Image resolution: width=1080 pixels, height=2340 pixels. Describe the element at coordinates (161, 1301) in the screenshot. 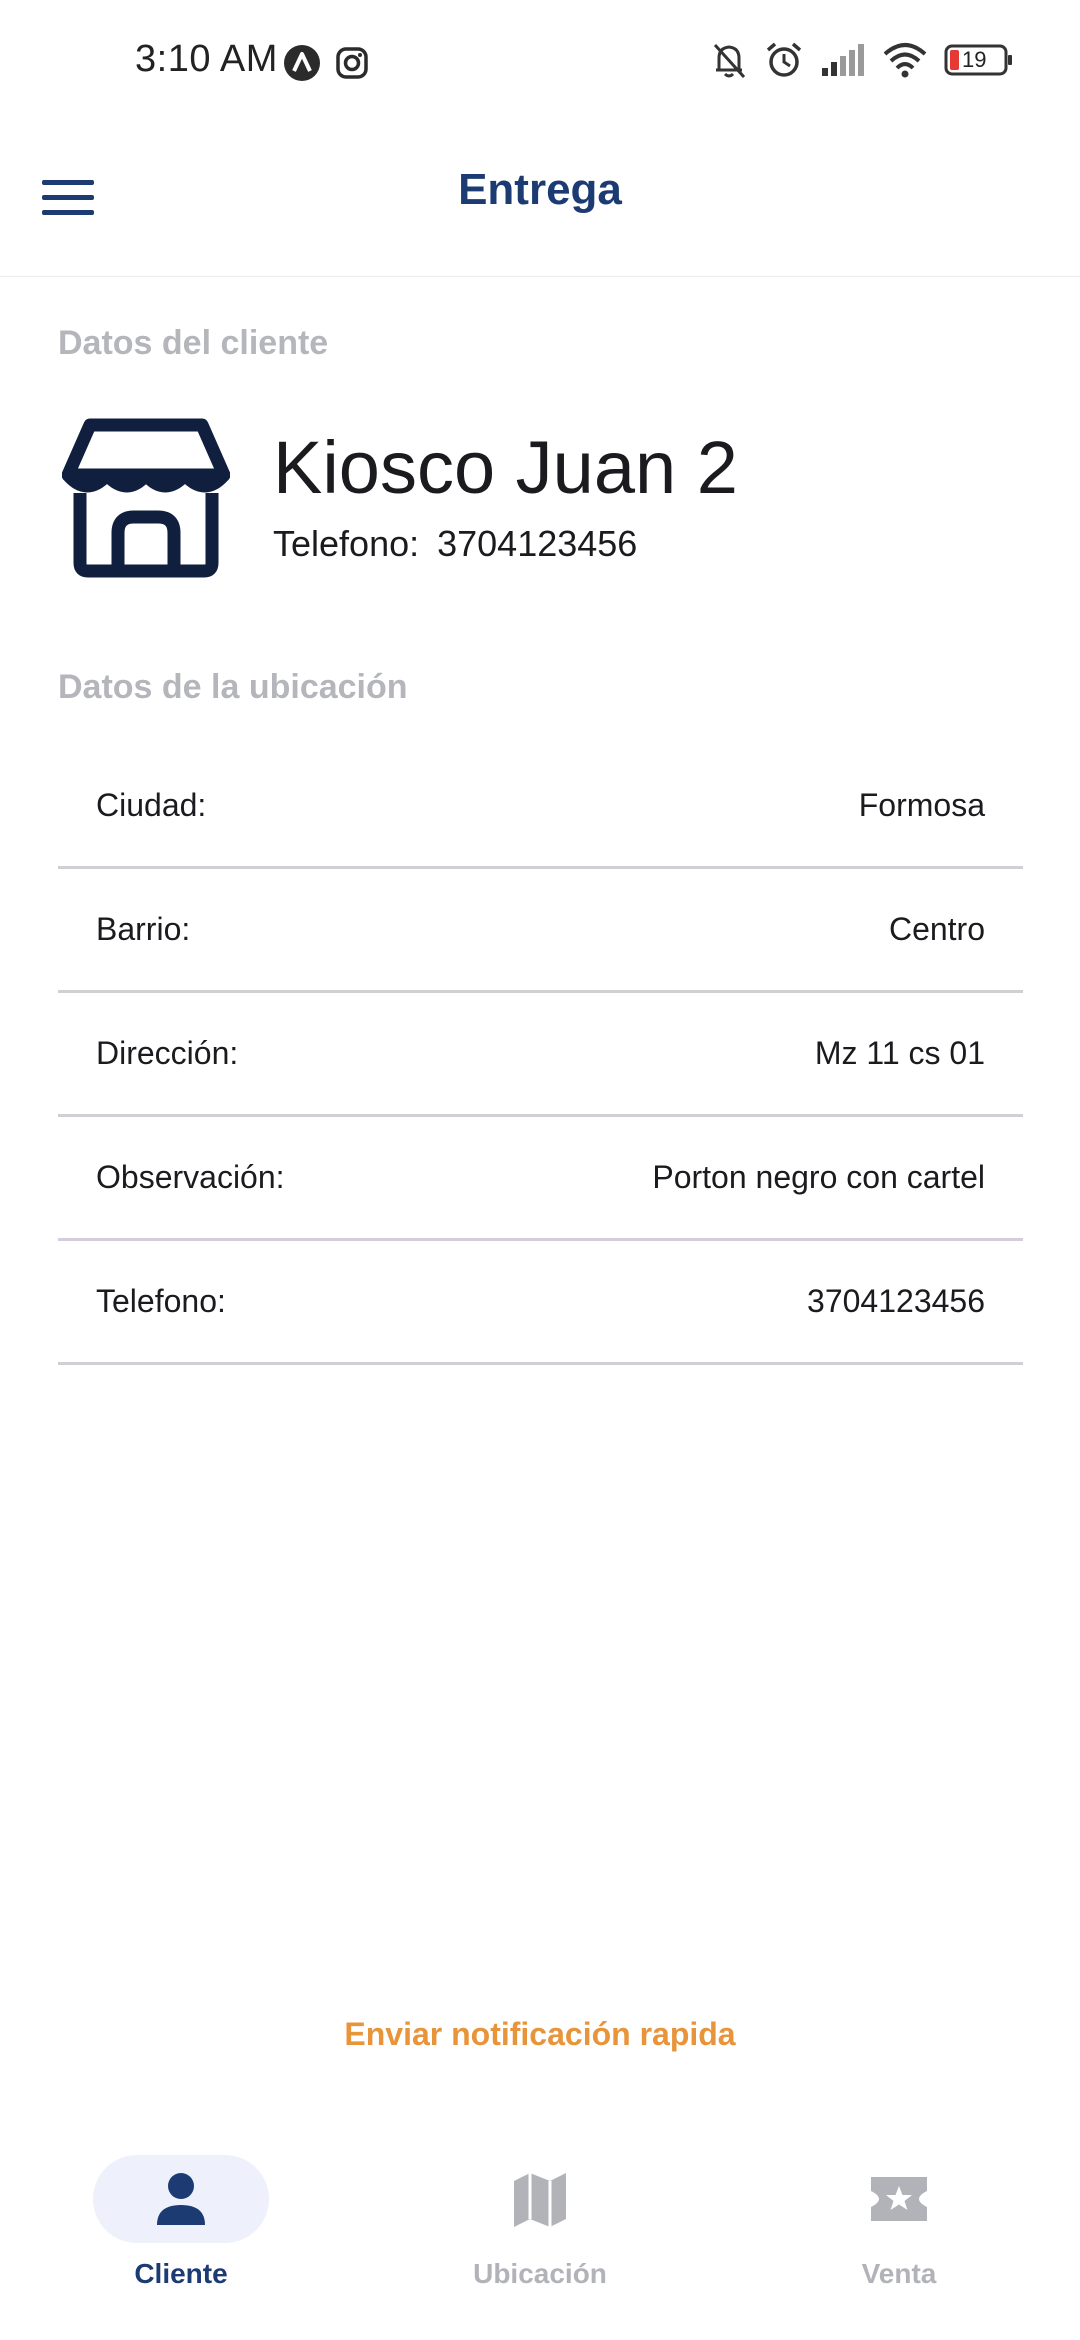

I see `location-row-label: Telefono:` at that location.